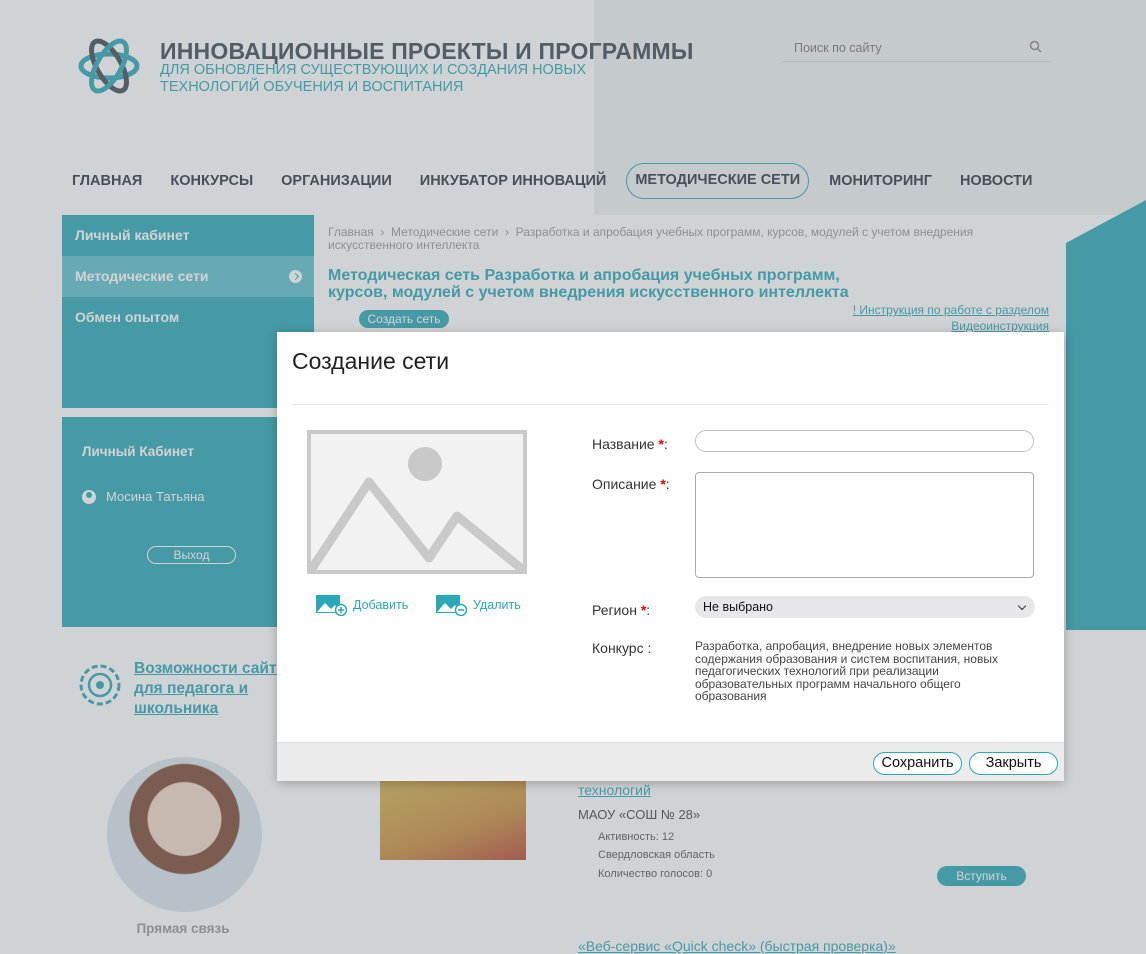  Describe the element at coordinates (865, 607) in the screenshot. I see `region-select: Не выбрано` at that location.